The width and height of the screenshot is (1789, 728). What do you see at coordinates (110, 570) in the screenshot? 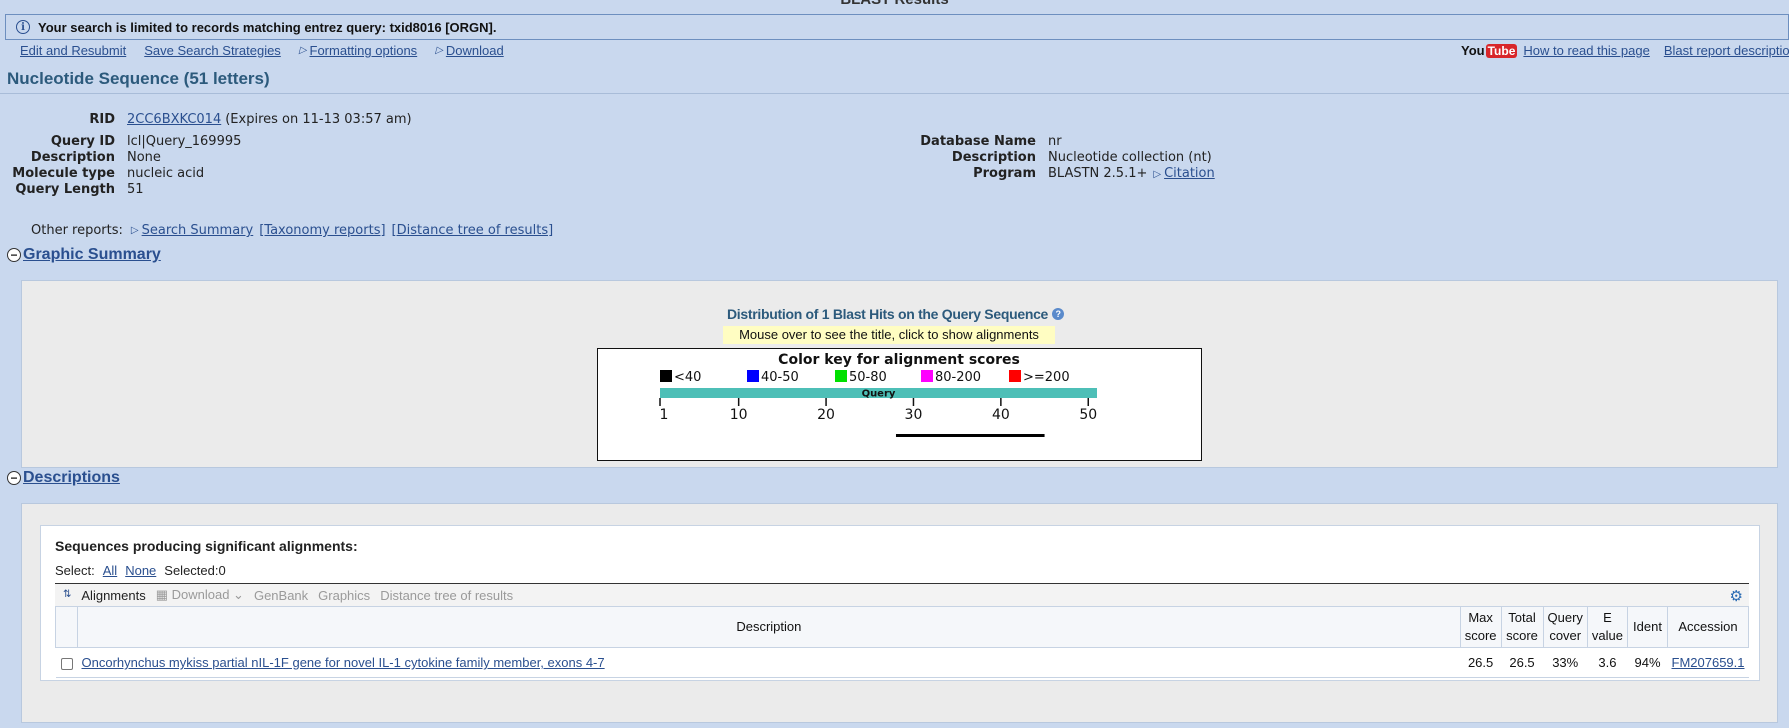
I see `select-all-link: All` at bounding box center [110, 570].